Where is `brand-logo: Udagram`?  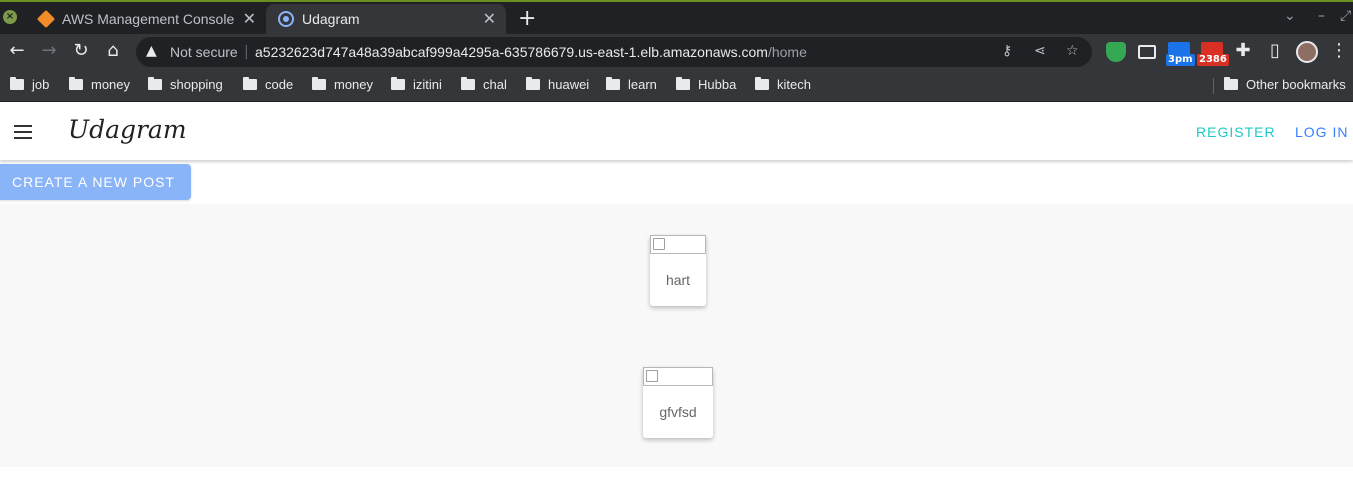 brand-logo: Udagram is located at coordinates (127, 129).